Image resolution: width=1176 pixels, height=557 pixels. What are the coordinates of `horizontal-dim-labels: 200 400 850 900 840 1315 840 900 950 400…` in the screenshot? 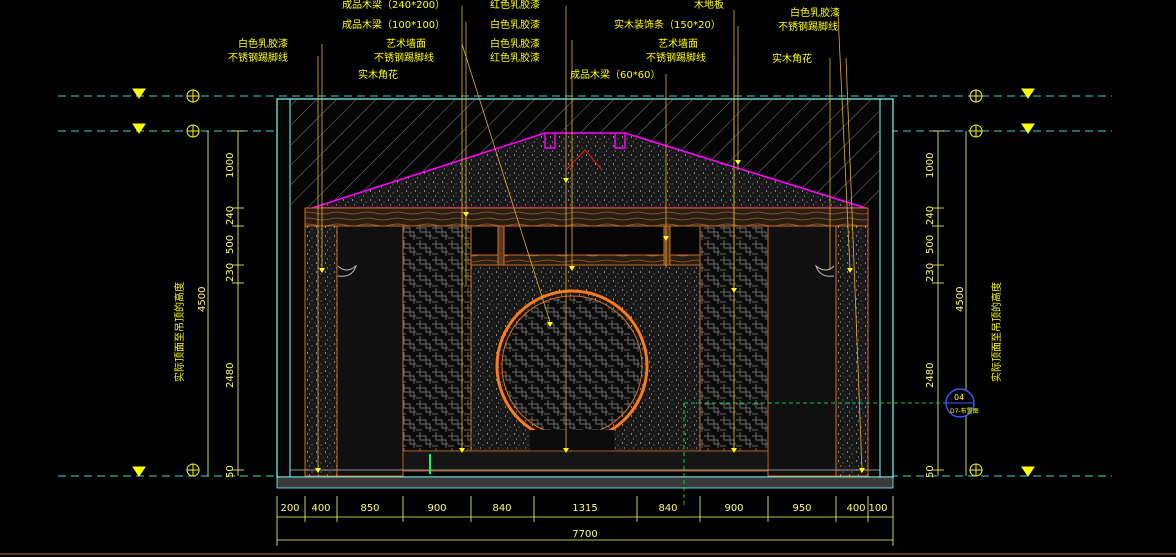 It's located at (583, 521).